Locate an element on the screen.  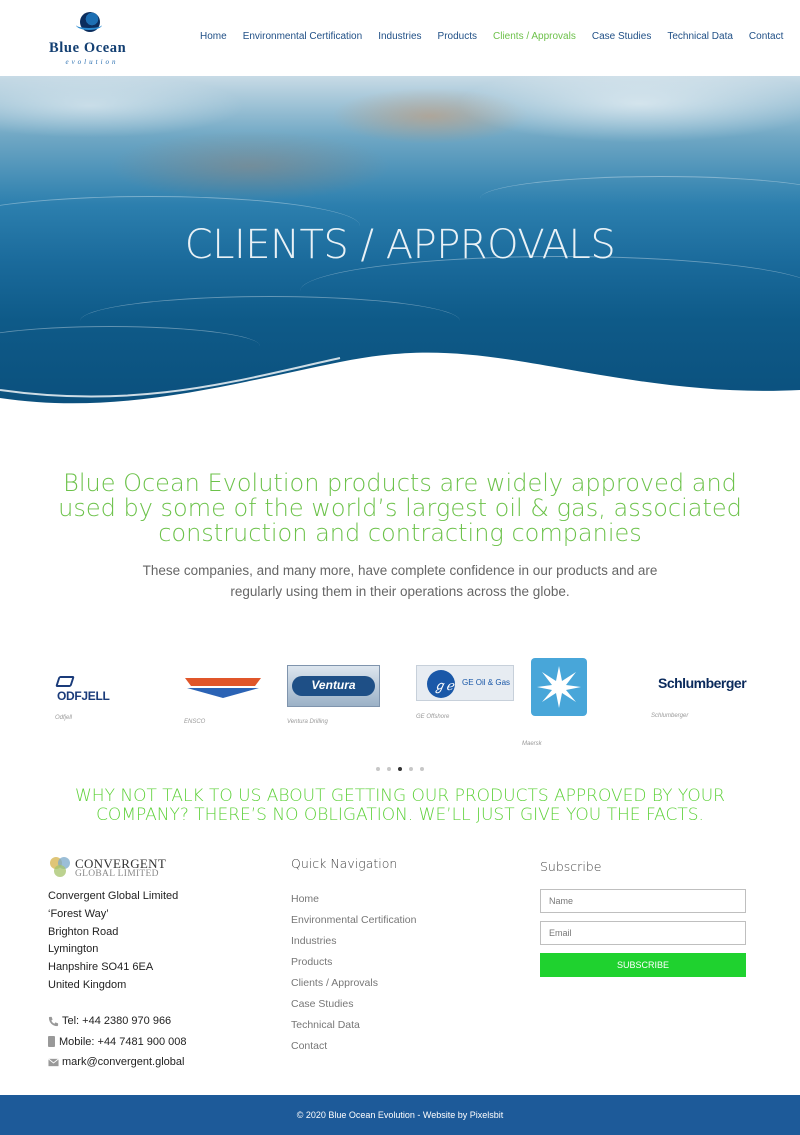
ensco-logo-text: ENSCO is located at coordinates (209, 675).